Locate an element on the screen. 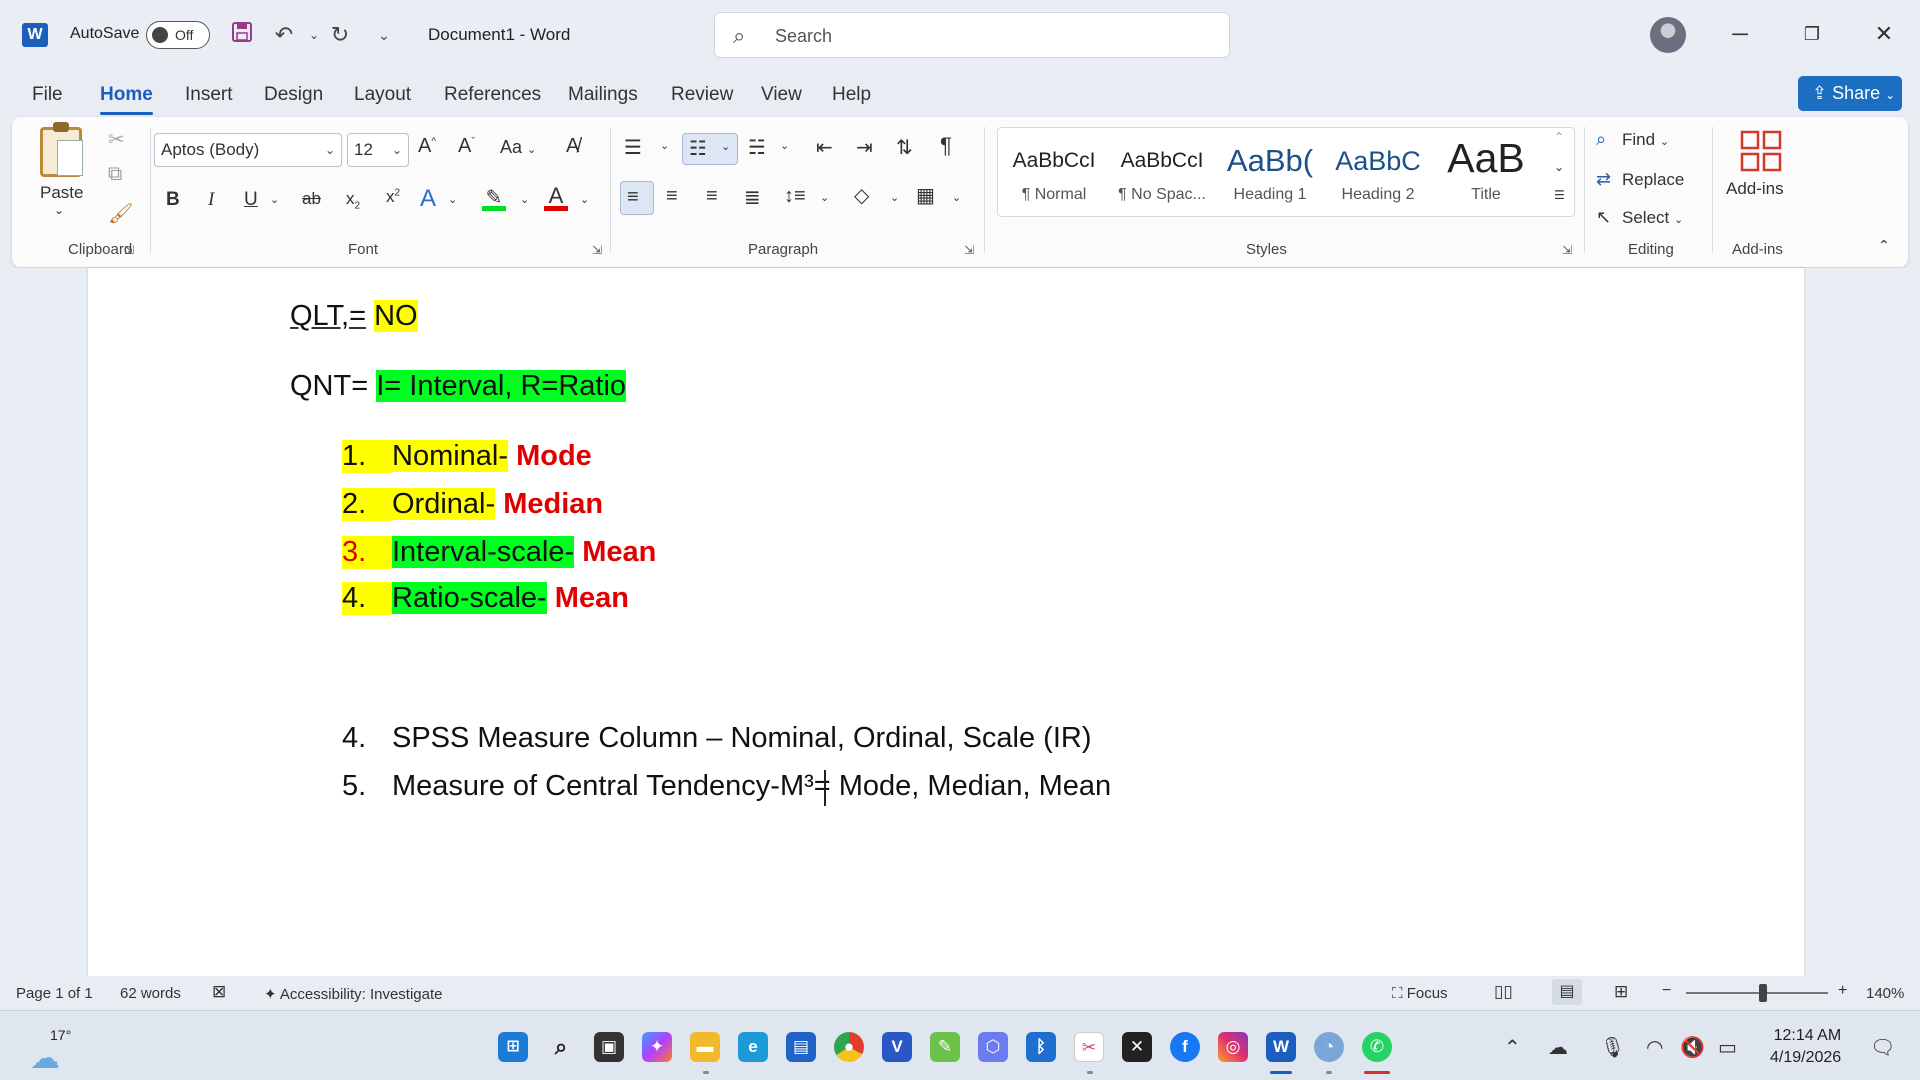  green-app-icon: ✎ is located at coordinates (945, 1047).